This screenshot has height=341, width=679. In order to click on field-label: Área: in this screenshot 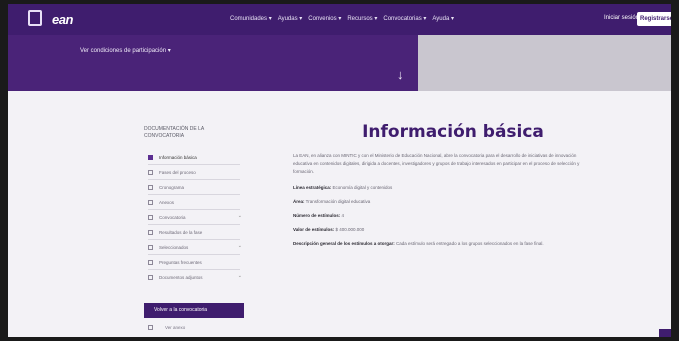, I will do `click(299, 201)`.